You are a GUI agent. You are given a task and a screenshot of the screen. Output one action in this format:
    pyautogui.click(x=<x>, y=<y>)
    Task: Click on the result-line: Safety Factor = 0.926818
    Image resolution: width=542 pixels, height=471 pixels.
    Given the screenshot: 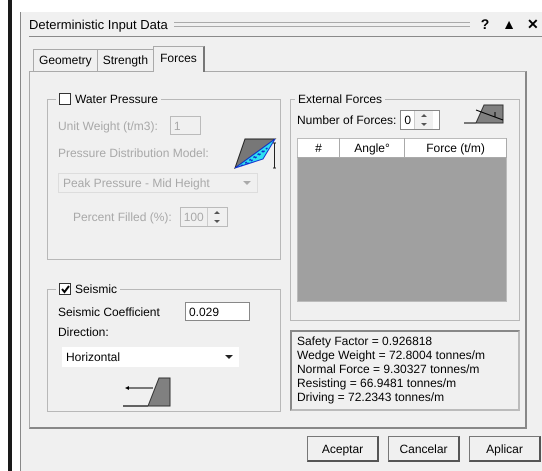 What is the action you would take?
    pyautogui.click(x=365, y=341)
    